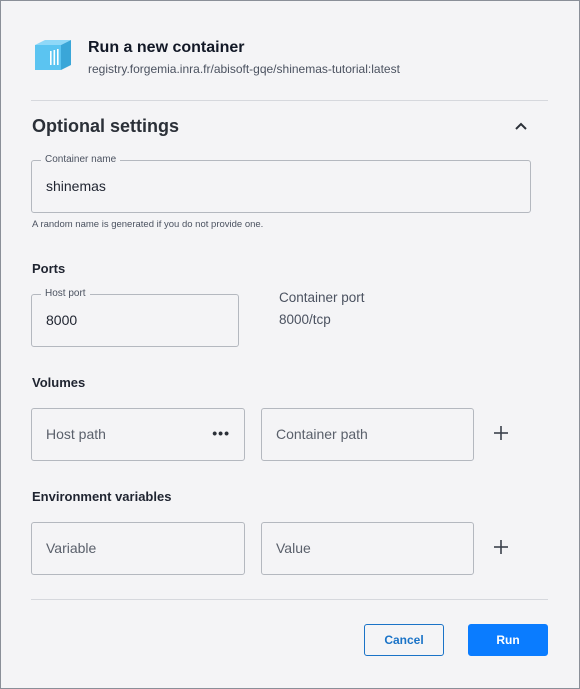  I want to click on cancel-button: Cancel, so click(404, 640).